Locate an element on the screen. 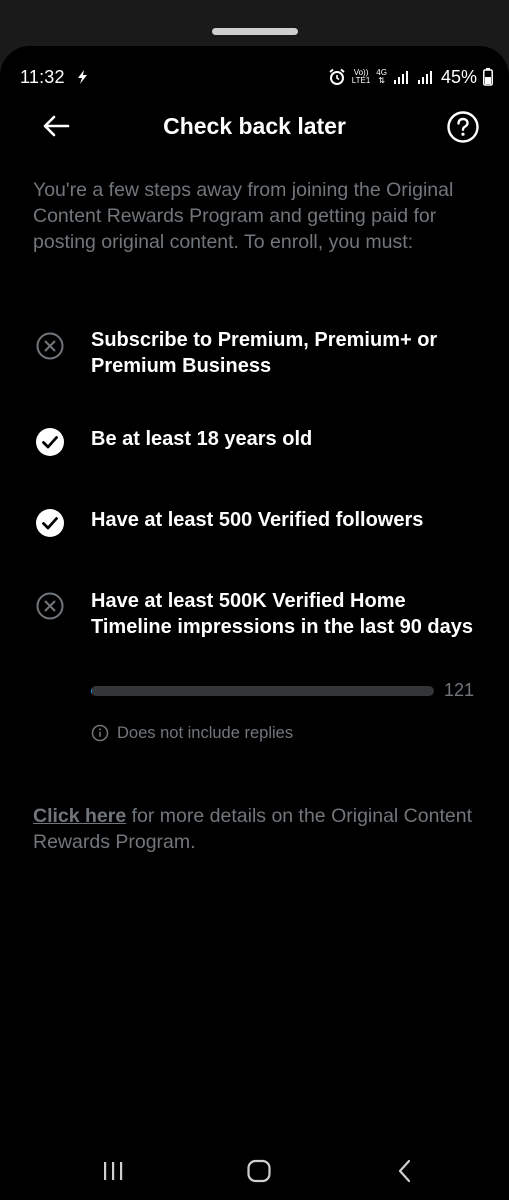 This screenshot has height=1200, width=509. home-icon is located at coordinates (259, 1171).